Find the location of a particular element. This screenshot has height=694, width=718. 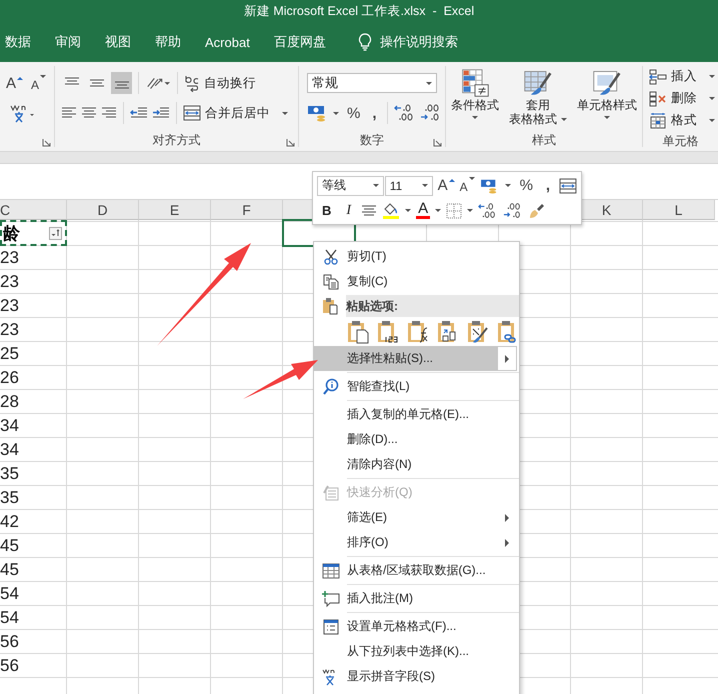

ribbon-tab: 审阅 is located at coordinates (68, 42).